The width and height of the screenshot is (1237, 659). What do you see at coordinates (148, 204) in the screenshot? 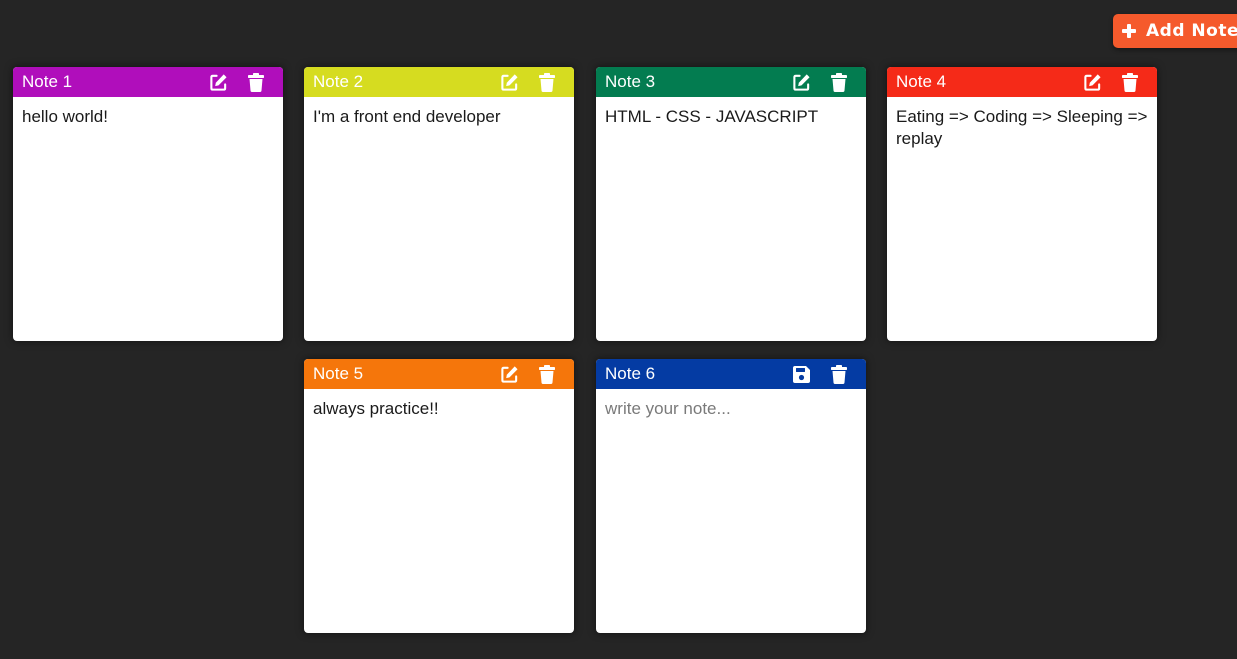
I see `note-card-1: Note 1 hello world!` at bounding box center [148, 204].